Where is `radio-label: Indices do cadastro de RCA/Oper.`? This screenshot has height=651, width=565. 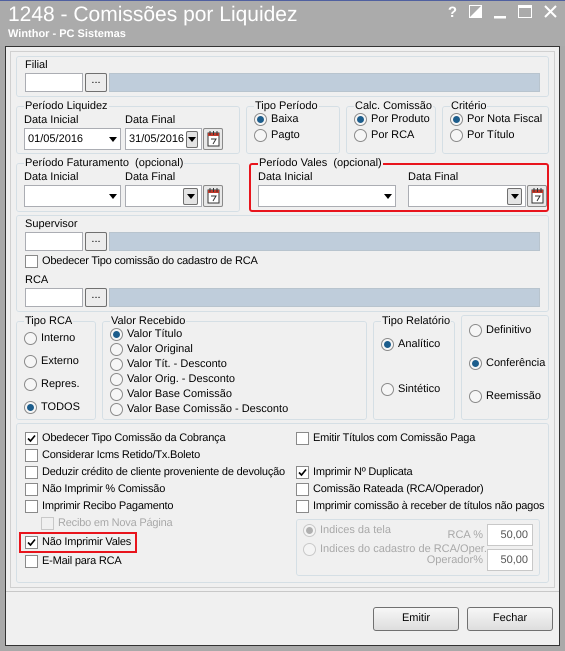 radio-label: Indices do cadastro de RCA/Oper. is located at coordinates (403, 549).